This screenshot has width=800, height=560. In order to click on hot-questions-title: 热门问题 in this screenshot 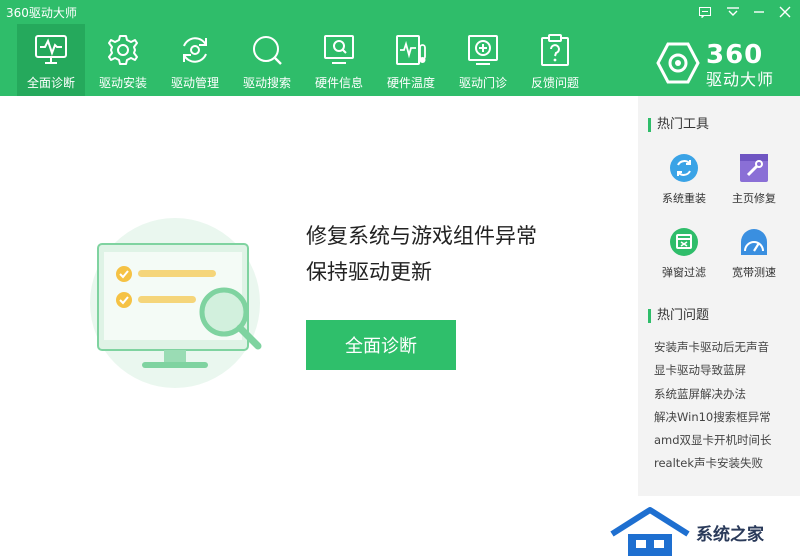, I will do `click(678, 316)`.